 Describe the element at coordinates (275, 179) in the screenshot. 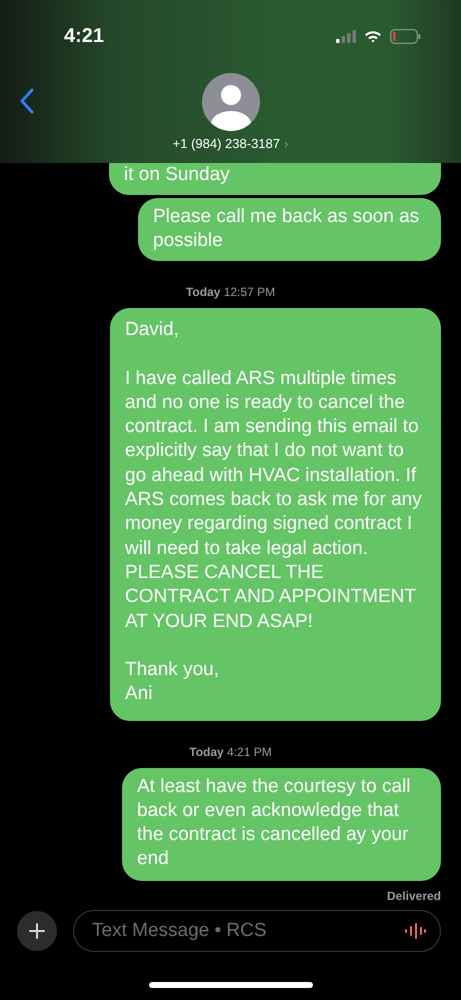

I see `message-bubble: it on Sunday` at that location.